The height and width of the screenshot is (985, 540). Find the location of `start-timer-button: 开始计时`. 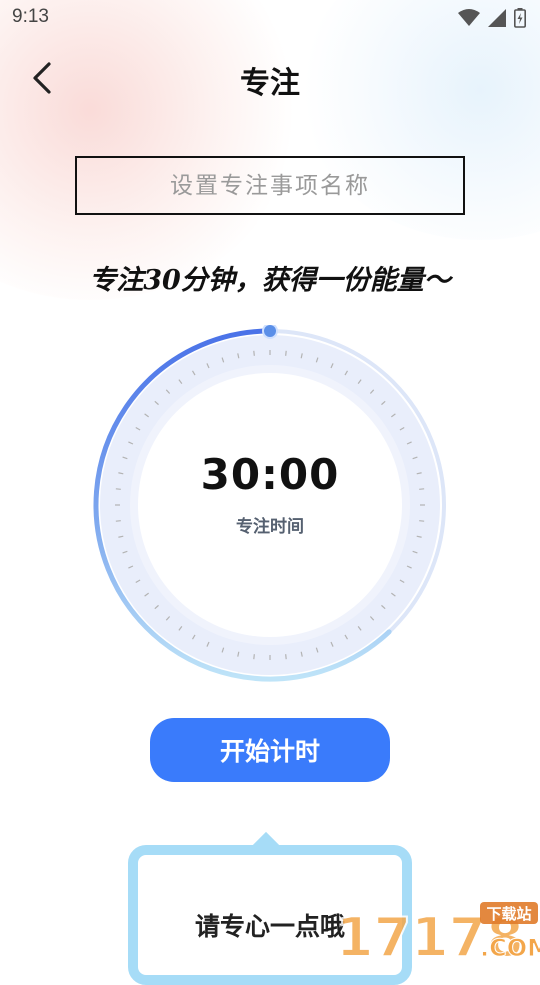

start-timer-button: 开始计时 is located at coordinates (270, 750).